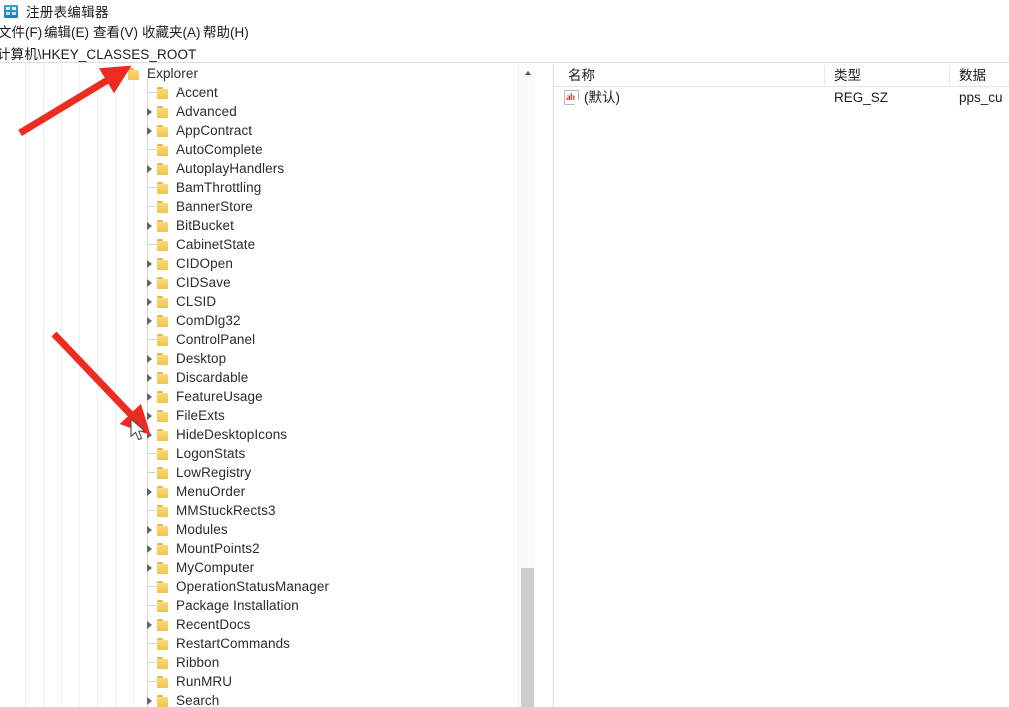  What do you see at coordinates (214, 472) in the screenshot?
I see `tree-node-label: LowRegistry` at bounding box center [214, 472].